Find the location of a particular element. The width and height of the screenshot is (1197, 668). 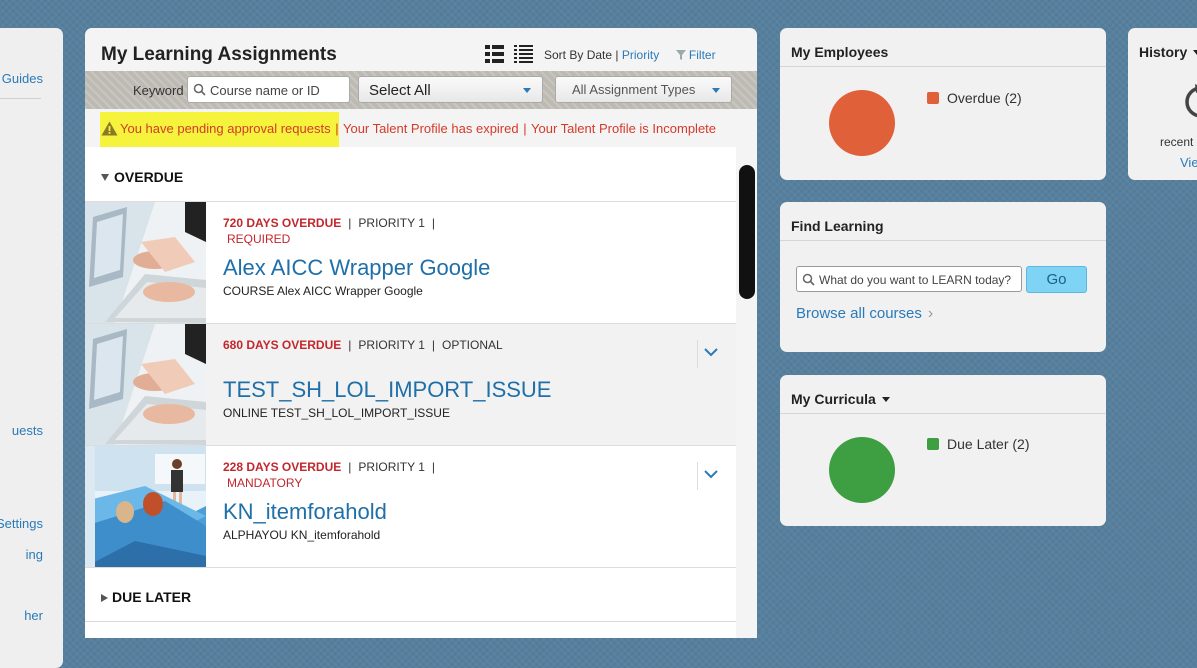

my-curricula-title-label: My Curricula is located at coordinates (833, 399).